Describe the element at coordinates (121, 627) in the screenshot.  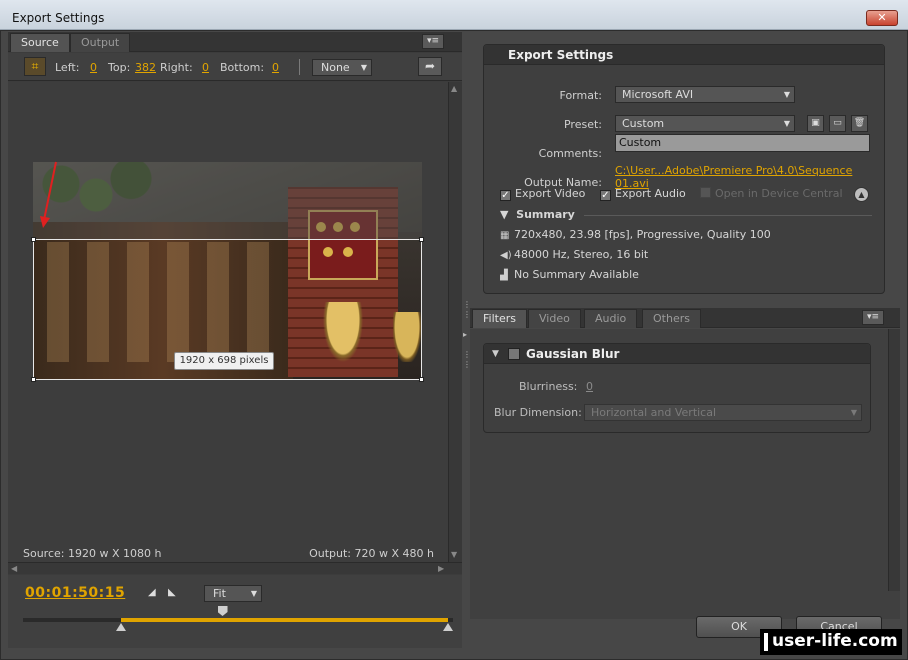
I see `in-point-marker` at that location.